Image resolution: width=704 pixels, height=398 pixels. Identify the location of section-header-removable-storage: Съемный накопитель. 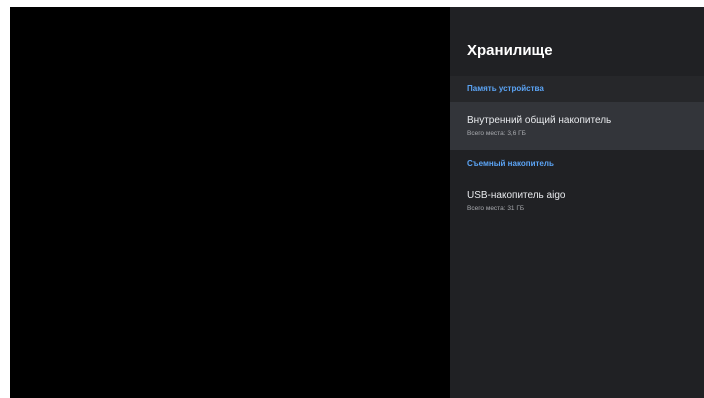
(510, 163).